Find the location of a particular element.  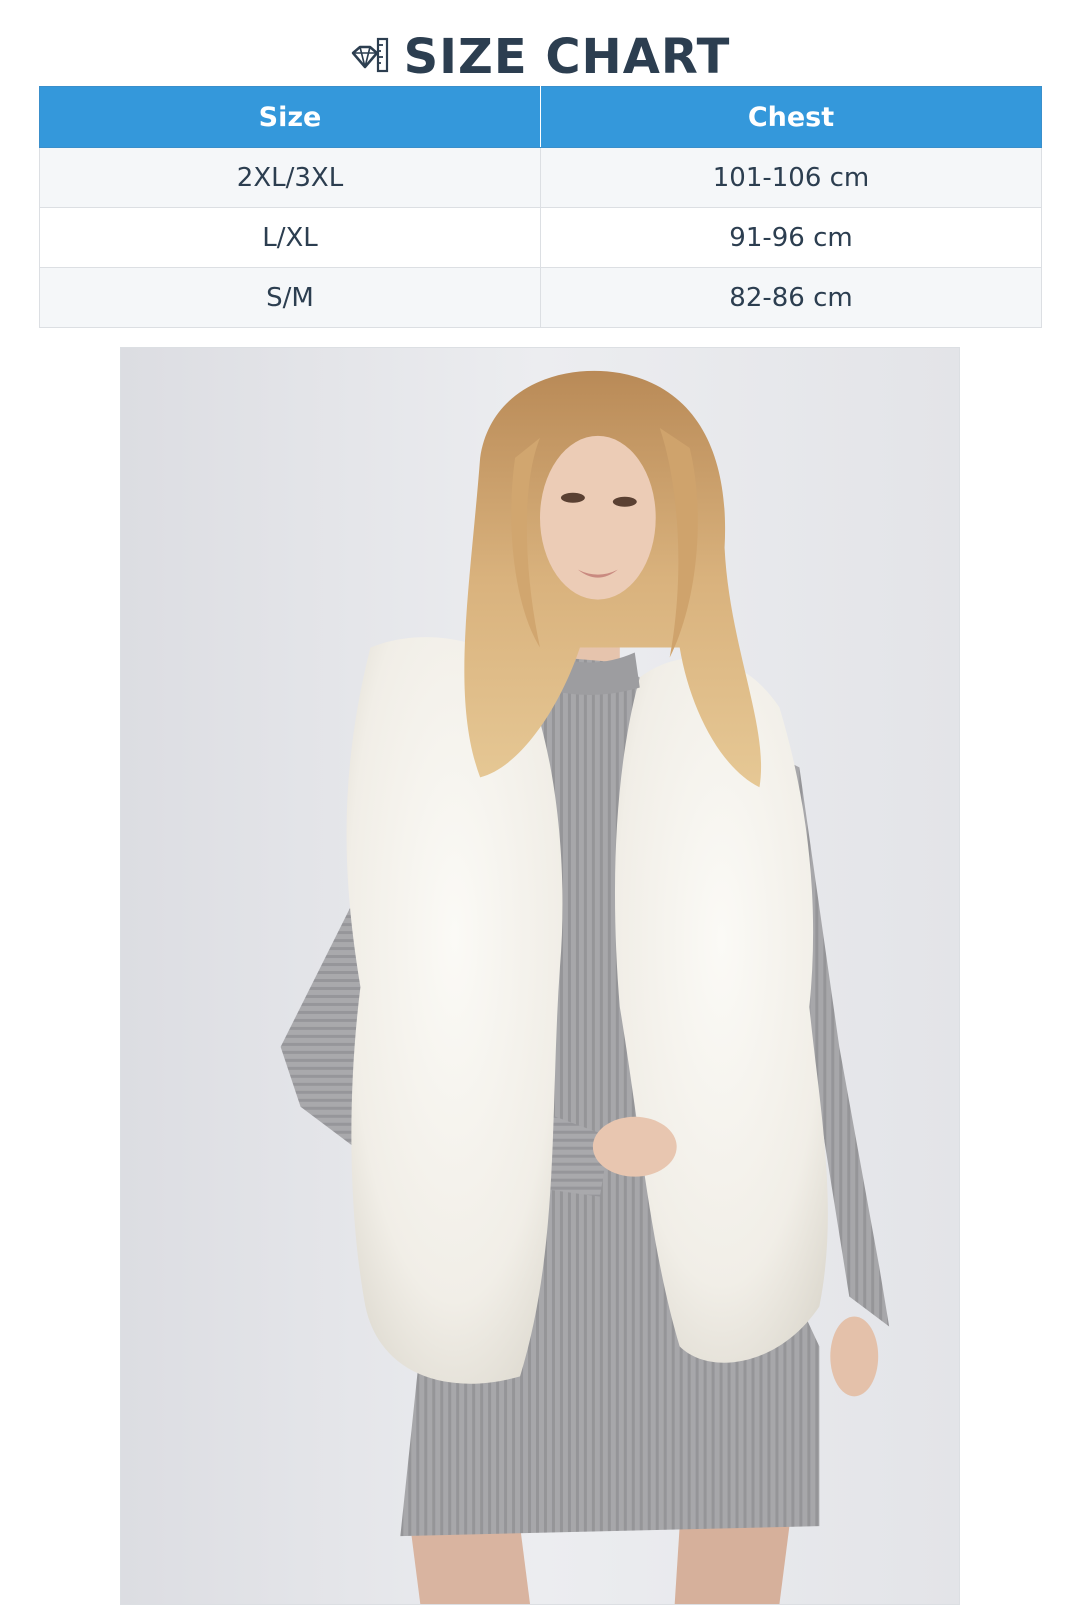

size-chart-title: SIZE CHART is located at coordinates (540, 57).